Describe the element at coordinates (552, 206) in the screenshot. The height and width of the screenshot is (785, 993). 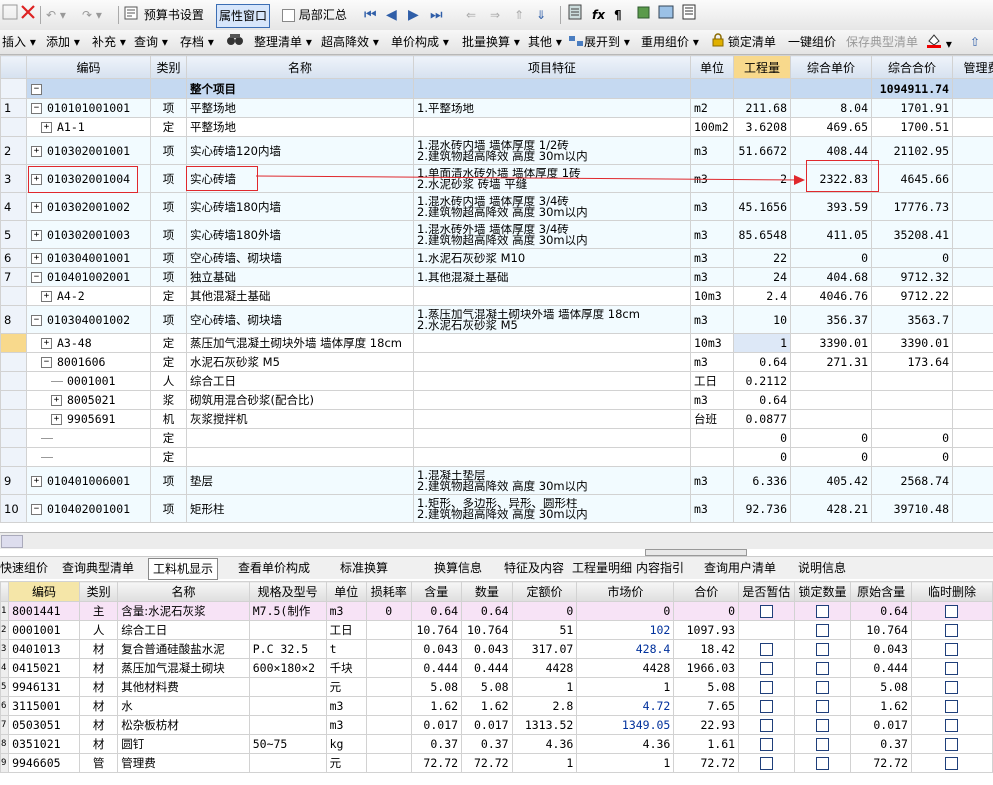
I see `feature-cell: 1.混水砖内墙 墙体厚度 3/4砖 2.建筑物超高降效 高度 30m以内` at that location.